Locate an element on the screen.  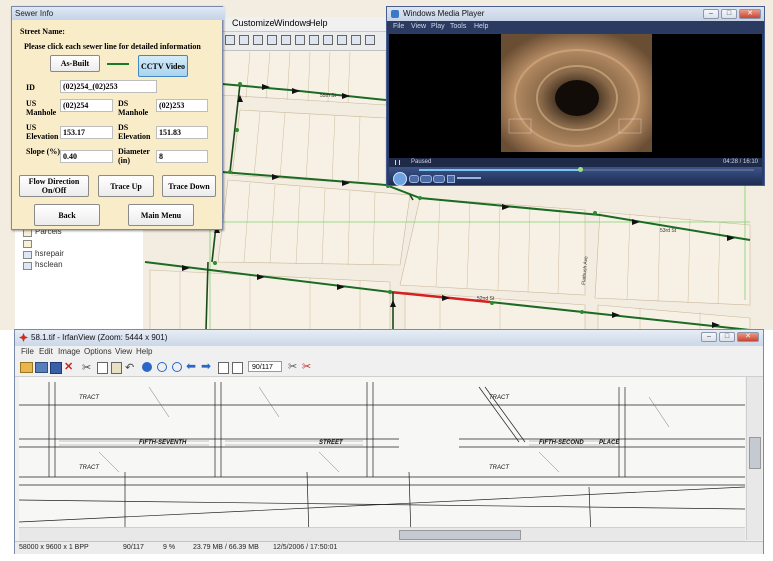
gis-menubar: Customize Windows Help is located at coordinates (304, 24).